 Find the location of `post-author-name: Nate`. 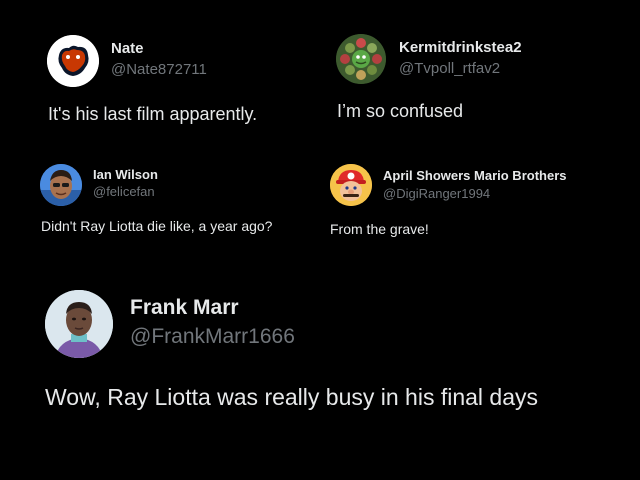

post-author-name: Nate is located at coordinates (127, 48).